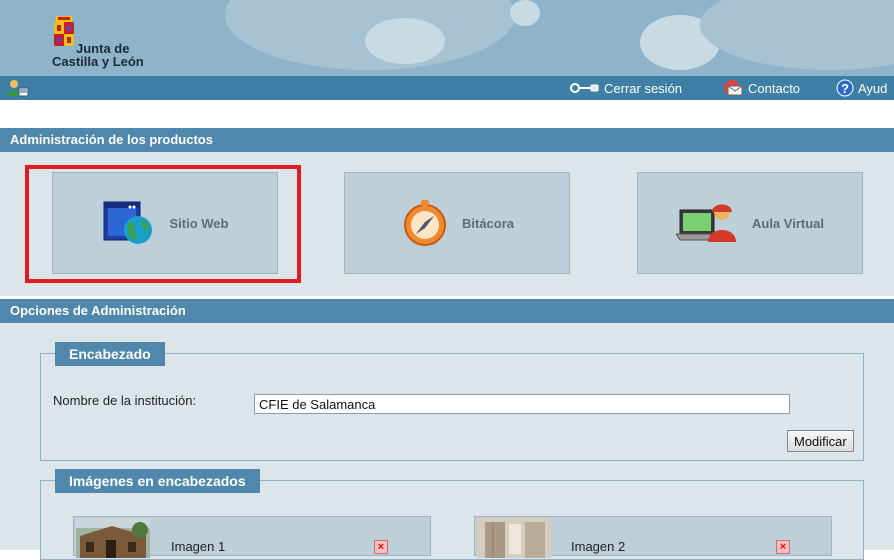 This screenshot has height=560, width=894. What do you see at coordinates (598, 546) in the screenshot?
I see `image-2-label: Imagen 2` at bounding box center [598, 546].